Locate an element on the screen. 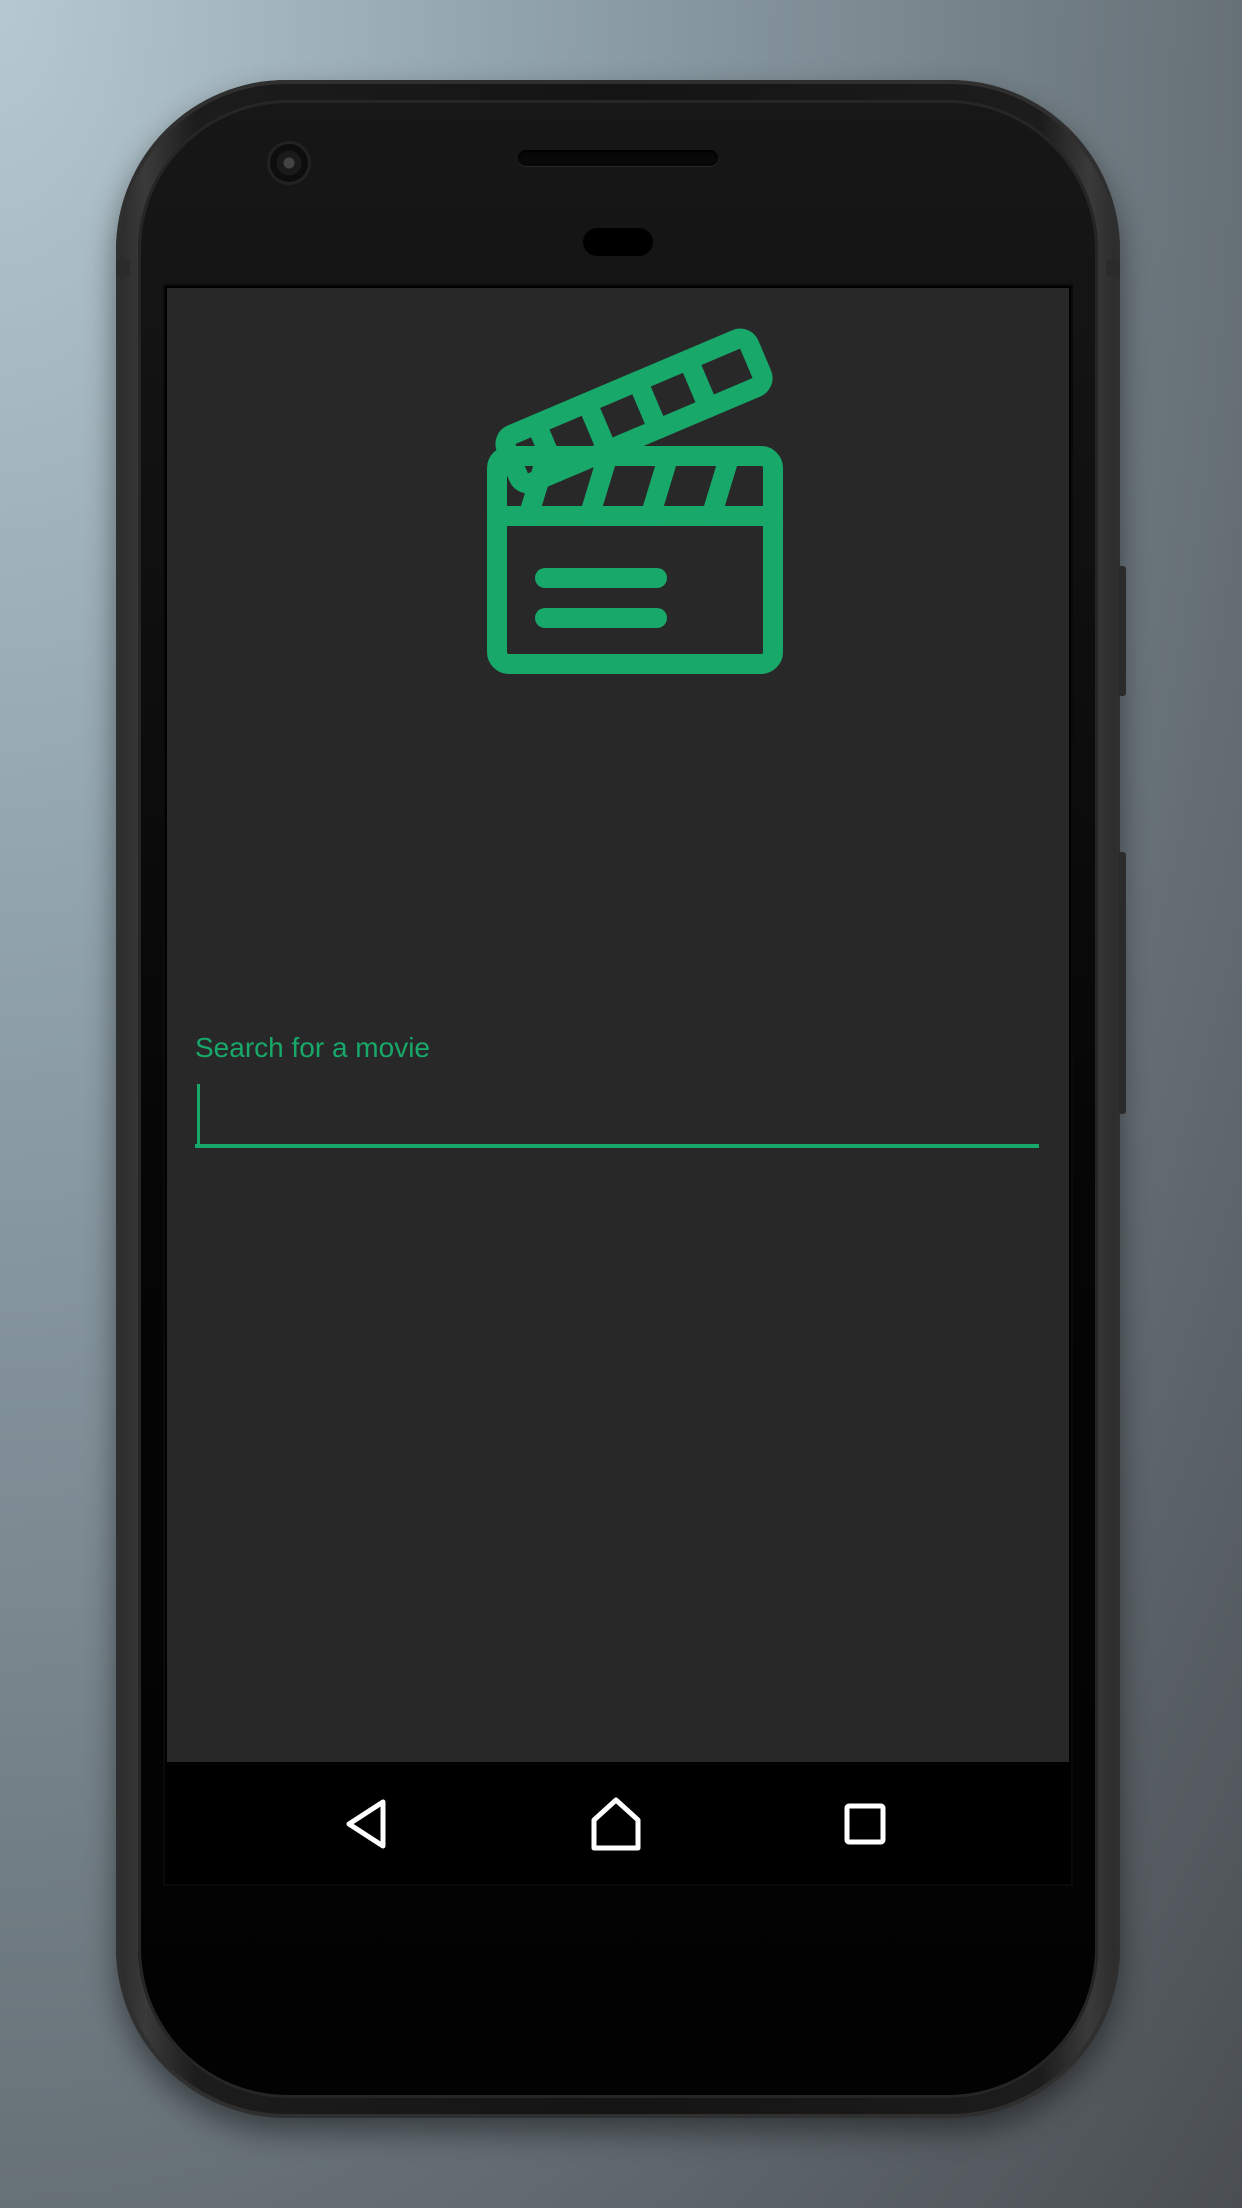 This screenshot has height=2208, width=1242. recents-button is located at coordinates (865, 1824).